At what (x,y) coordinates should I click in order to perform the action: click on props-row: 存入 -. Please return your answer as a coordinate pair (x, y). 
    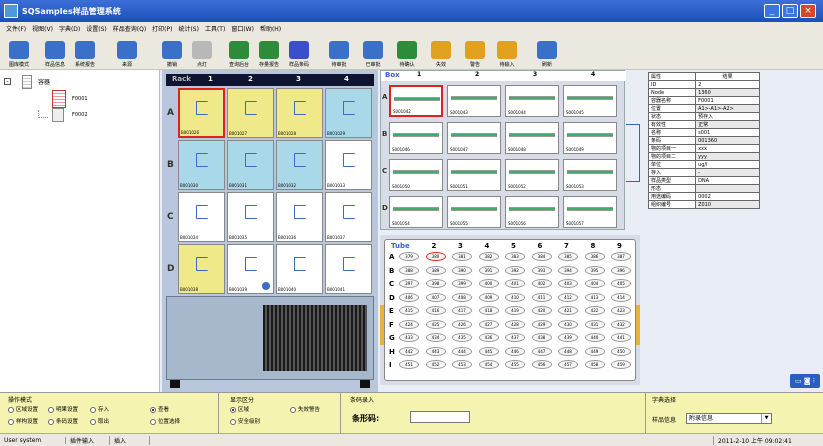
    Looking at the image, I should click on (703, 172).